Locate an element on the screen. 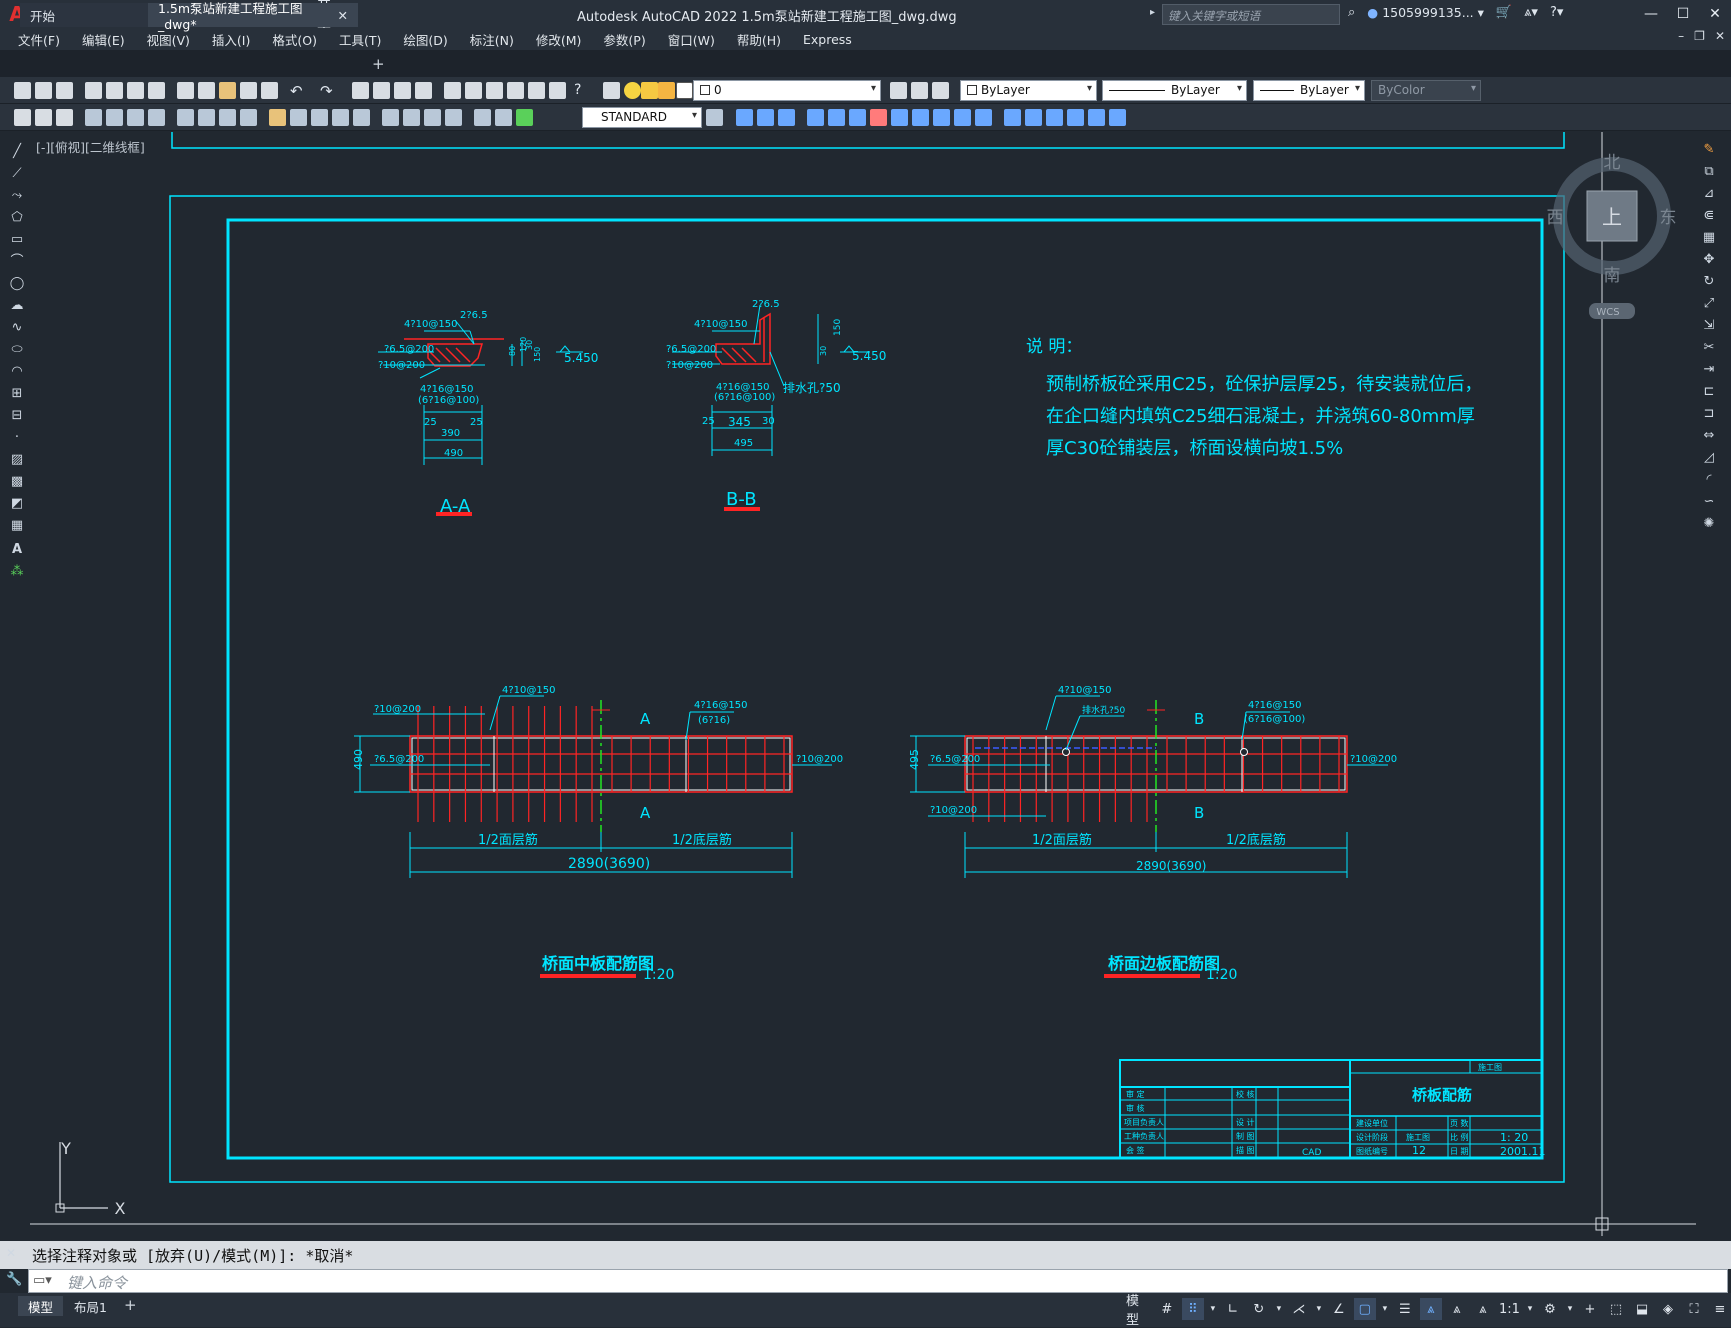  pan-icon is located at coordinates (360, 90).